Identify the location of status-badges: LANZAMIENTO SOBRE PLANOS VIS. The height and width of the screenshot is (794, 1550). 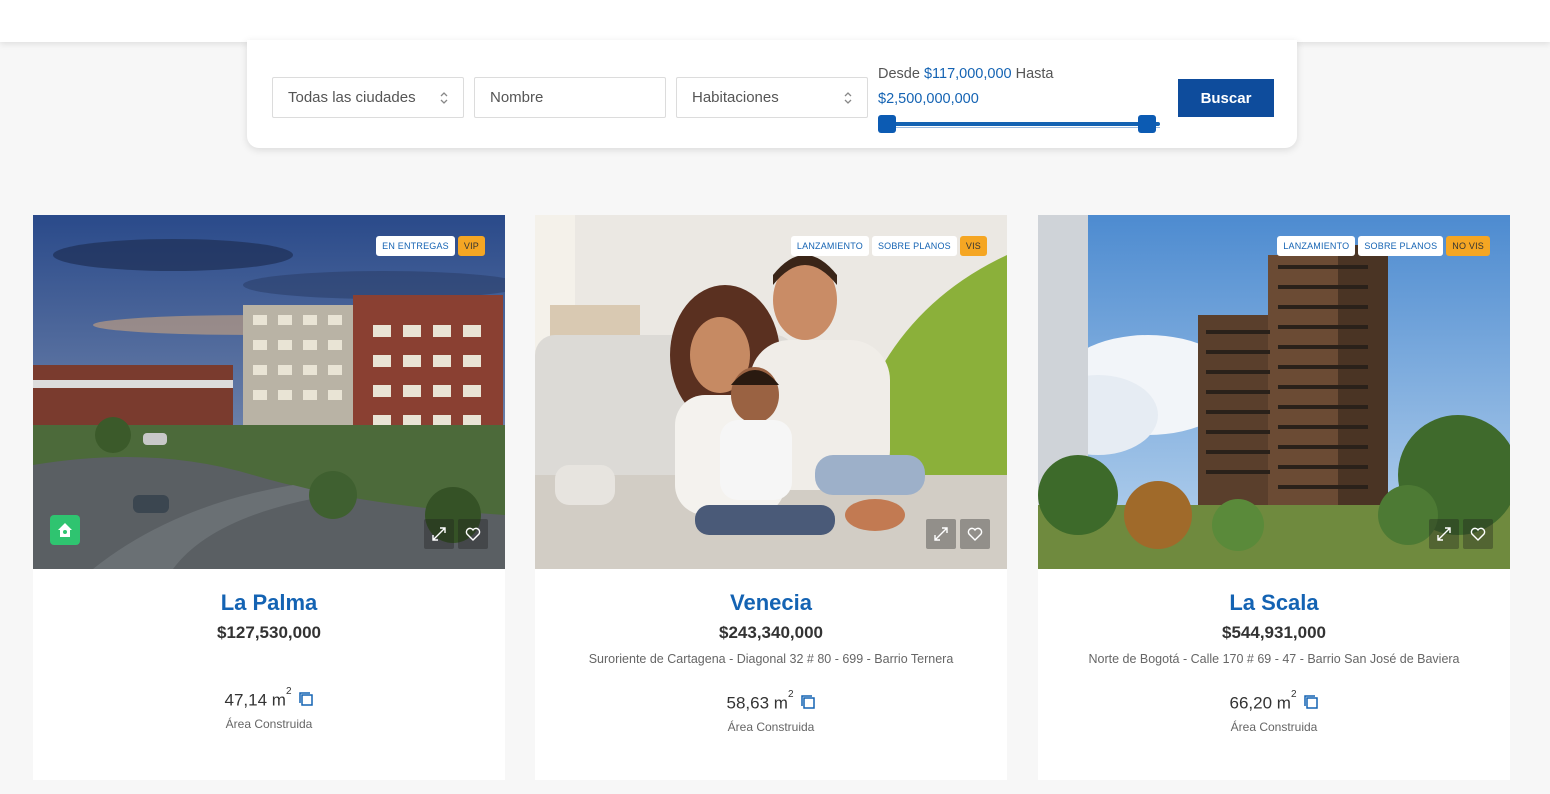
(888, 246).